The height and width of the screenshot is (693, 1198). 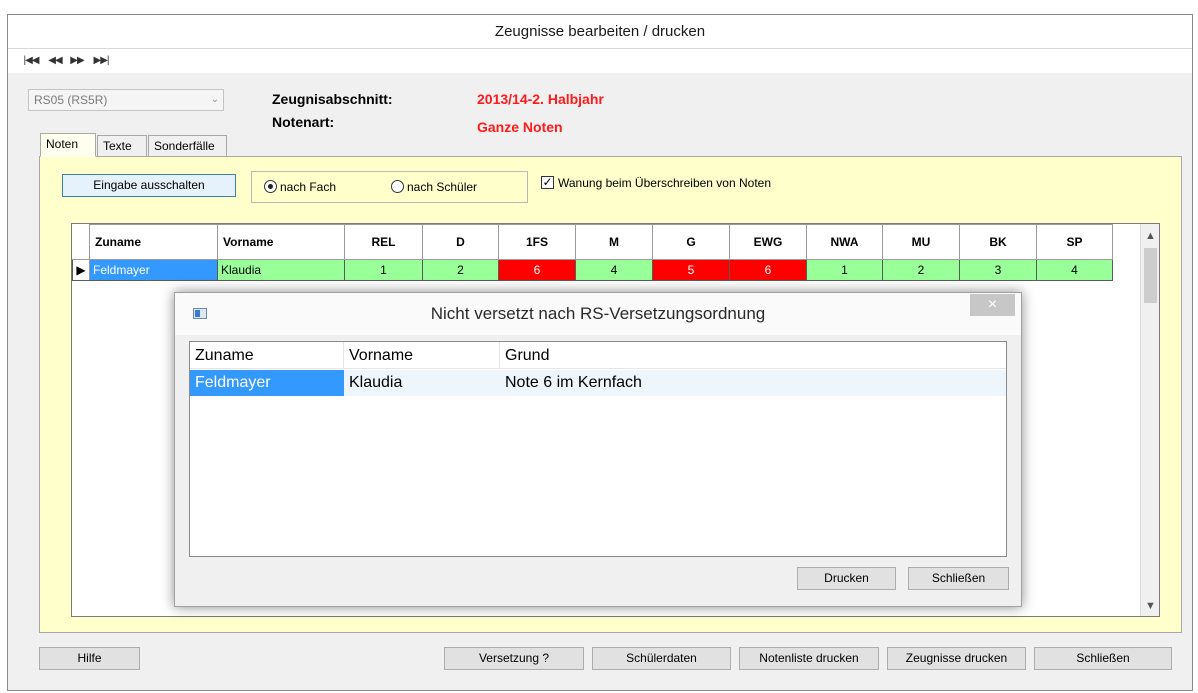 I want to click on column-header: EWG, so click(x=768, y=242).